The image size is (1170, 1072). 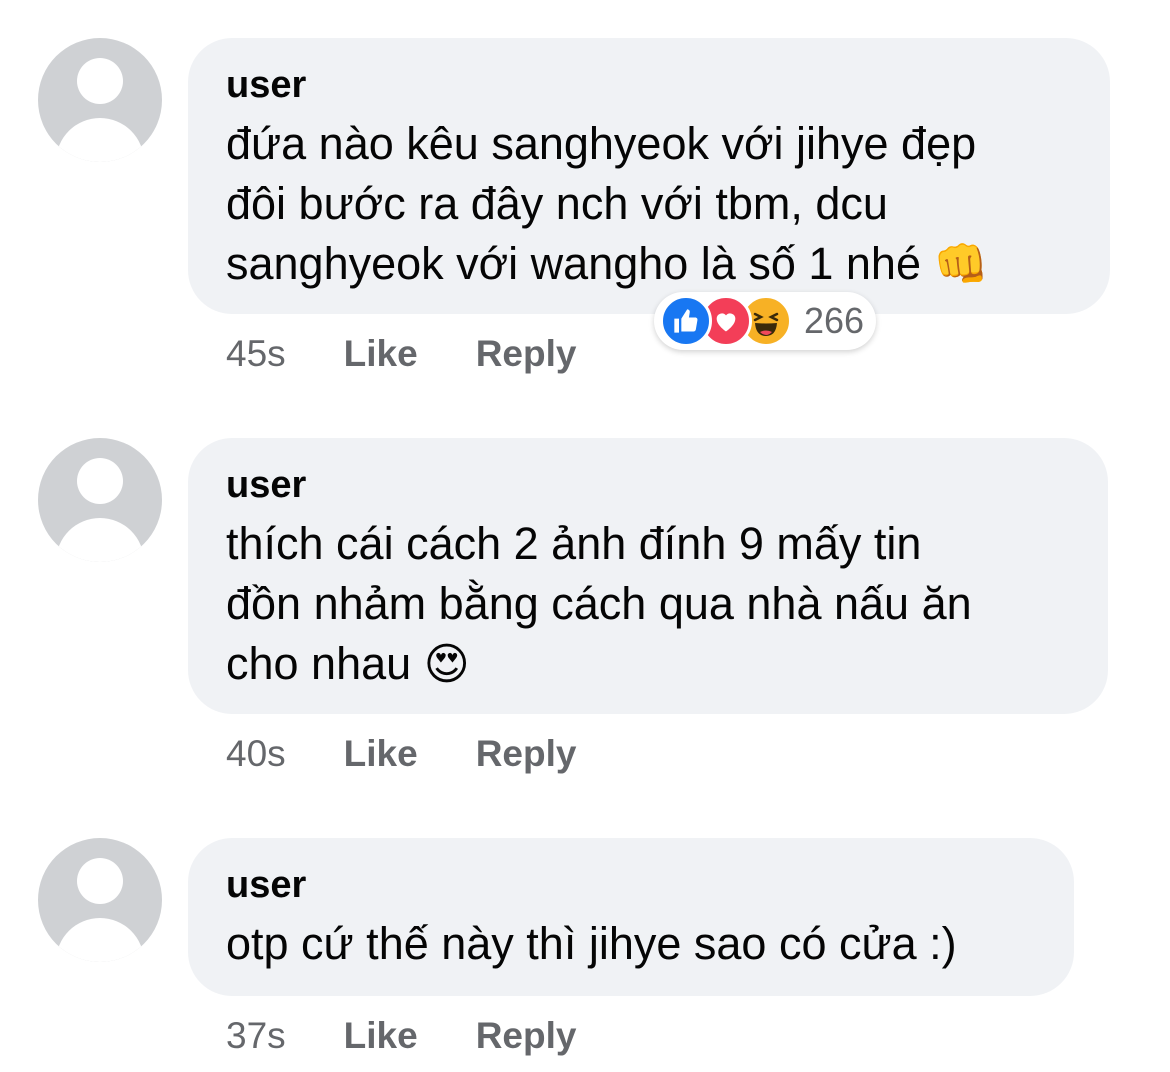 I want to click on laughing-face-icon, so click(x=766, y=324).